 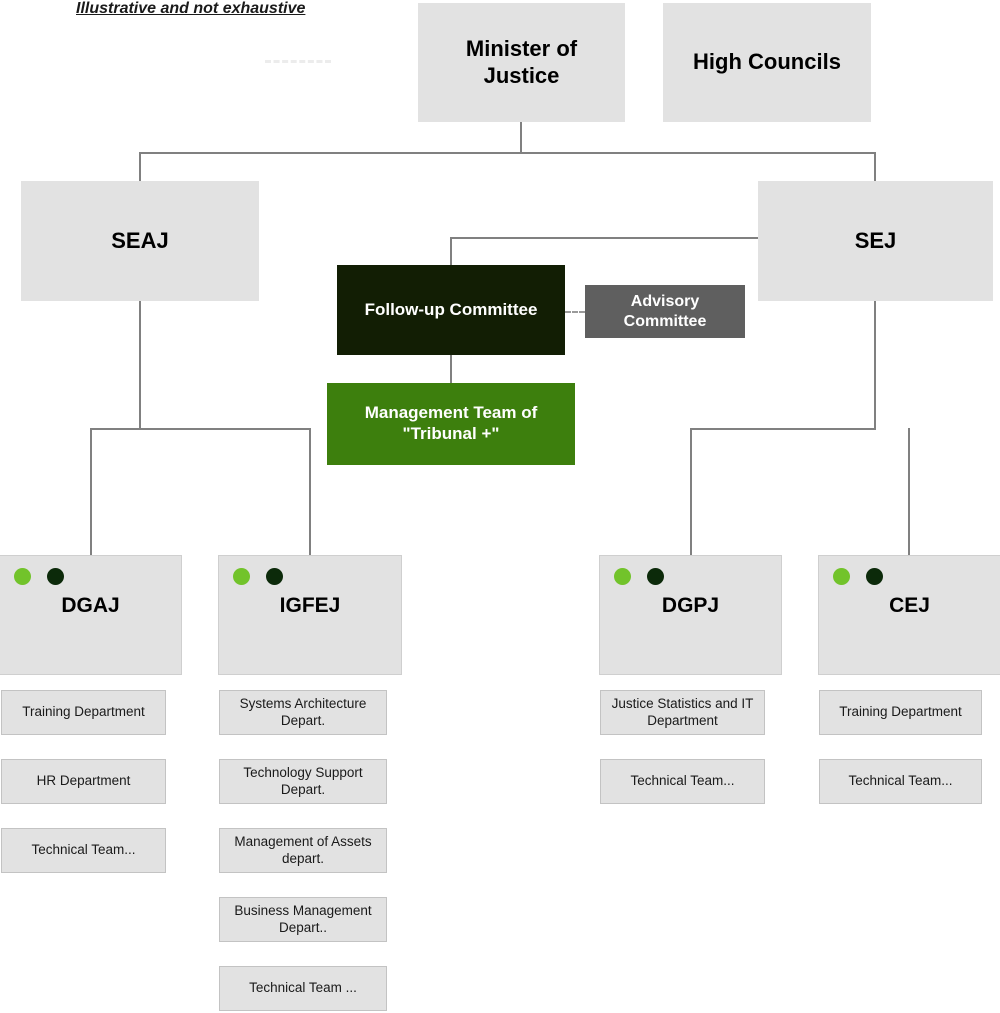 What do you see at coordinates (298, 61) in the screenshot?
I see `decorative-dashed-line` at bounding box center [298, 61].